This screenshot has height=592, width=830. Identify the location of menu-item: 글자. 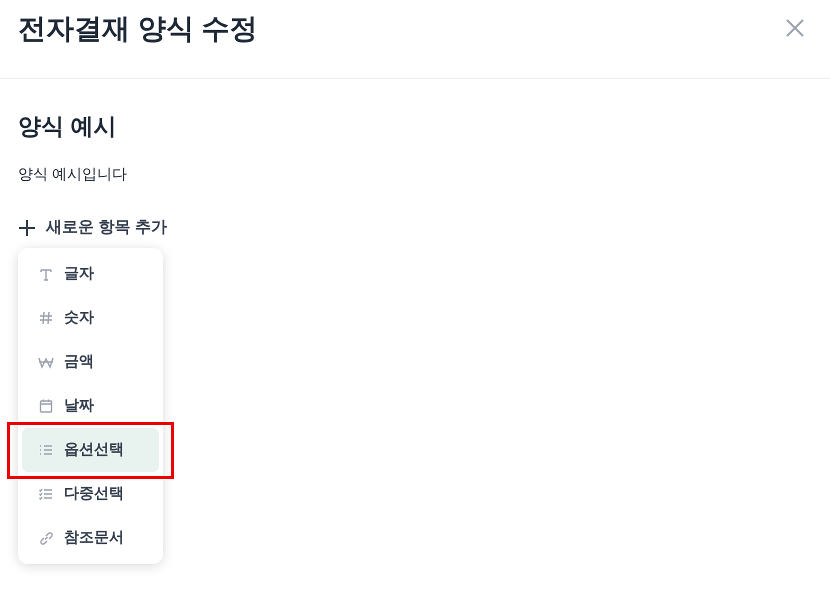
(90, 274).